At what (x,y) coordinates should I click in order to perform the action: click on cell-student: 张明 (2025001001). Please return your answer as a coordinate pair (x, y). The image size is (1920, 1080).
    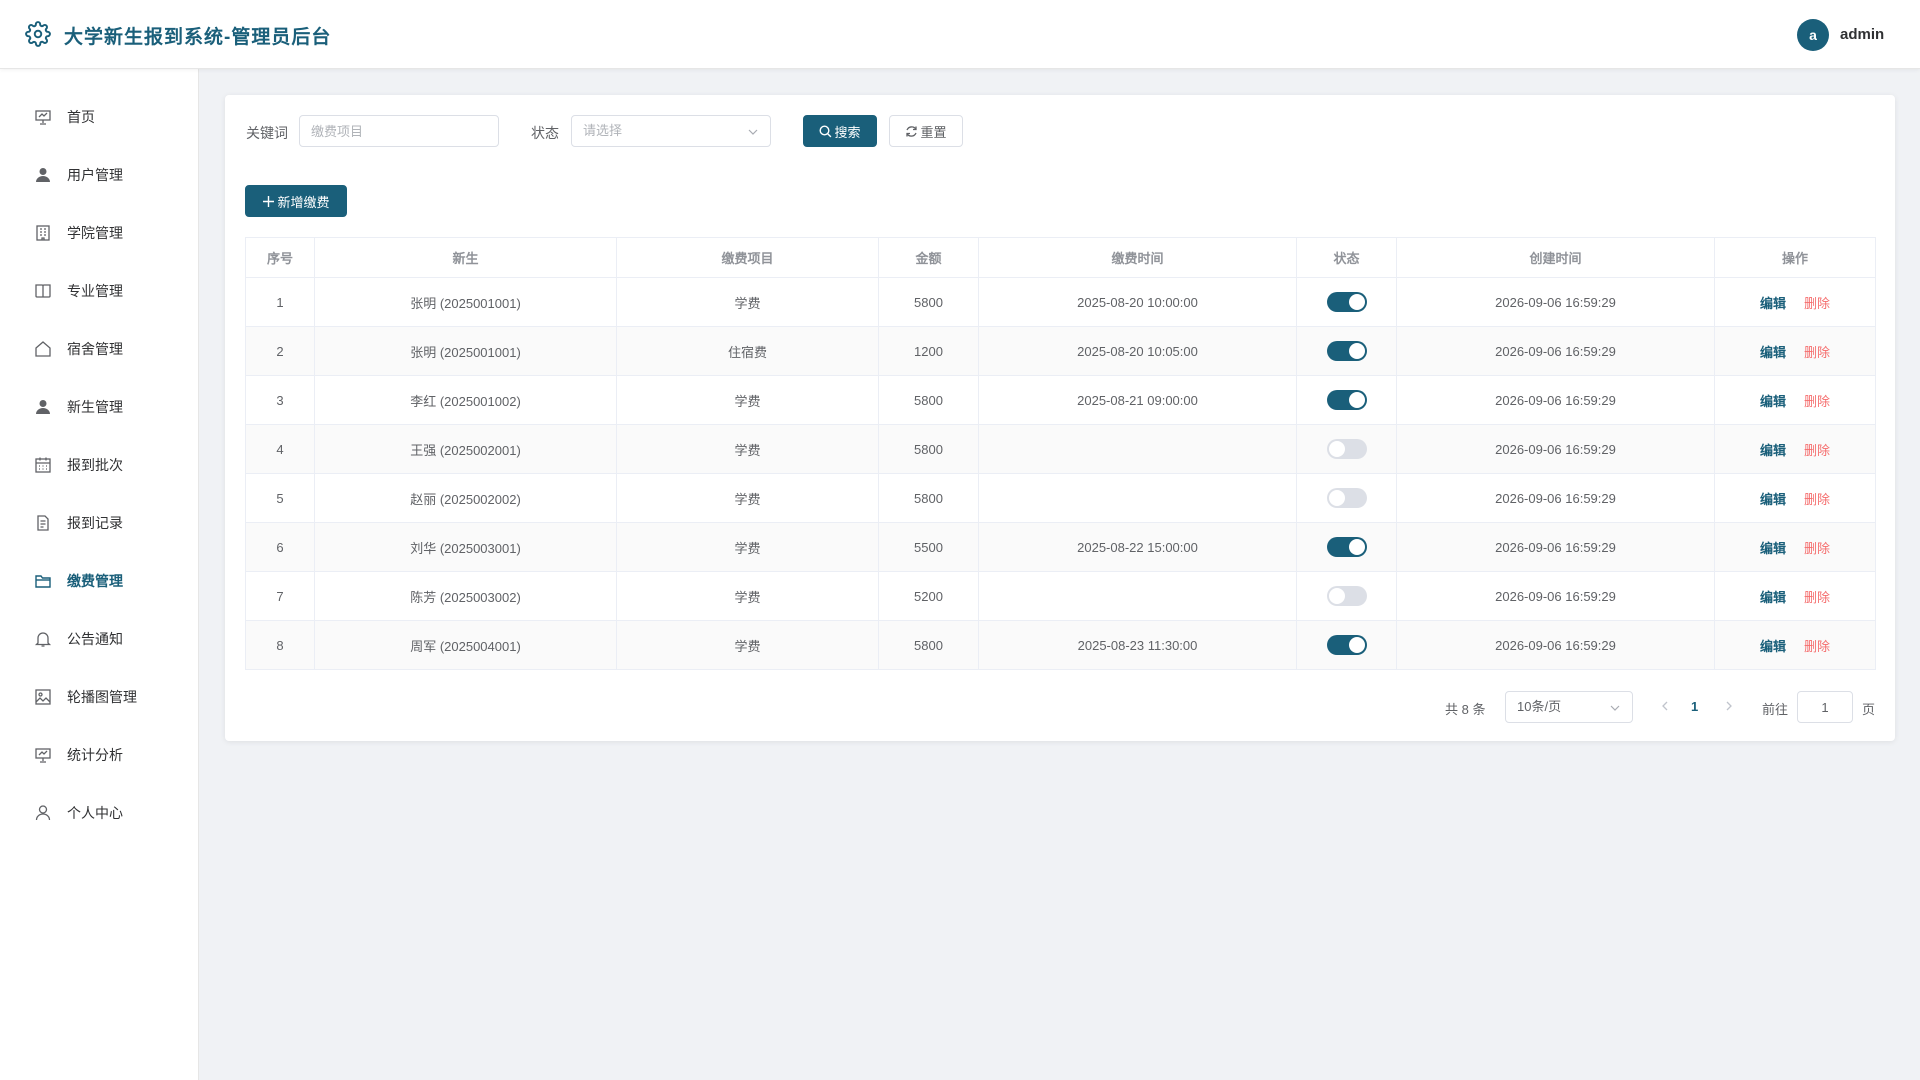
    Looking at the image, I should click on (465, 351).